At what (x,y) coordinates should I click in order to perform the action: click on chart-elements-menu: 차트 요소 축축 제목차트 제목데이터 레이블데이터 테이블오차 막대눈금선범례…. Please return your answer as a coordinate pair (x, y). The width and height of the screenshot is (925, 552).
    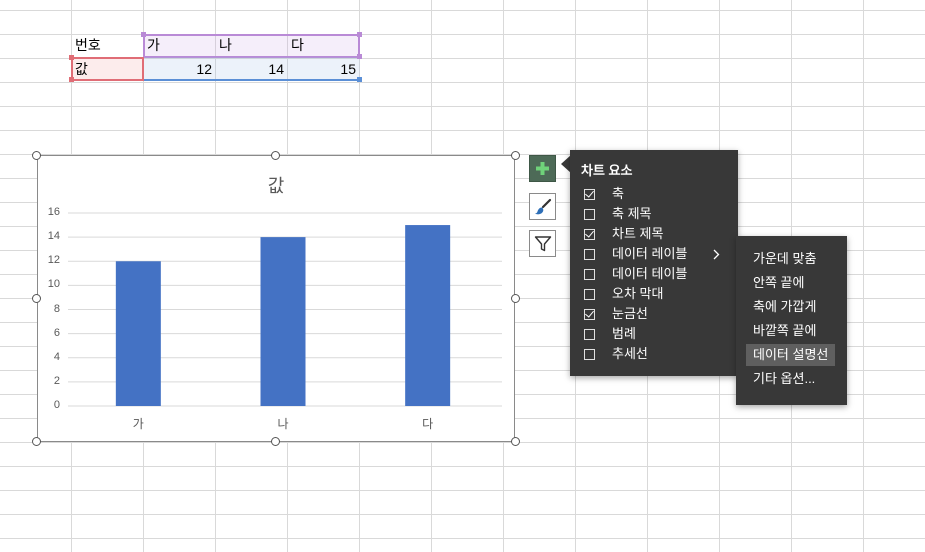
    Looking at the image, I should click on (654, 263).